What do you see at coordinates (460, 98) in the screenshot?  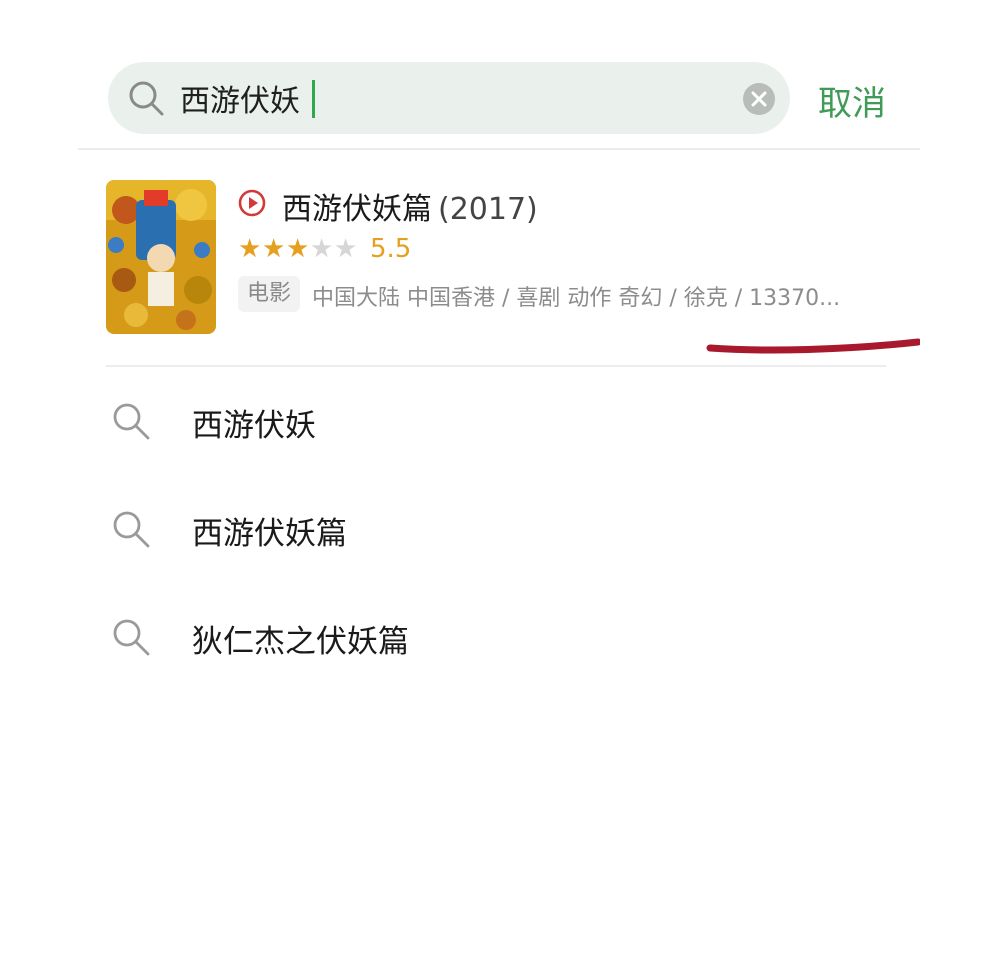 I see `search-input` at bounding box center [460, 98].